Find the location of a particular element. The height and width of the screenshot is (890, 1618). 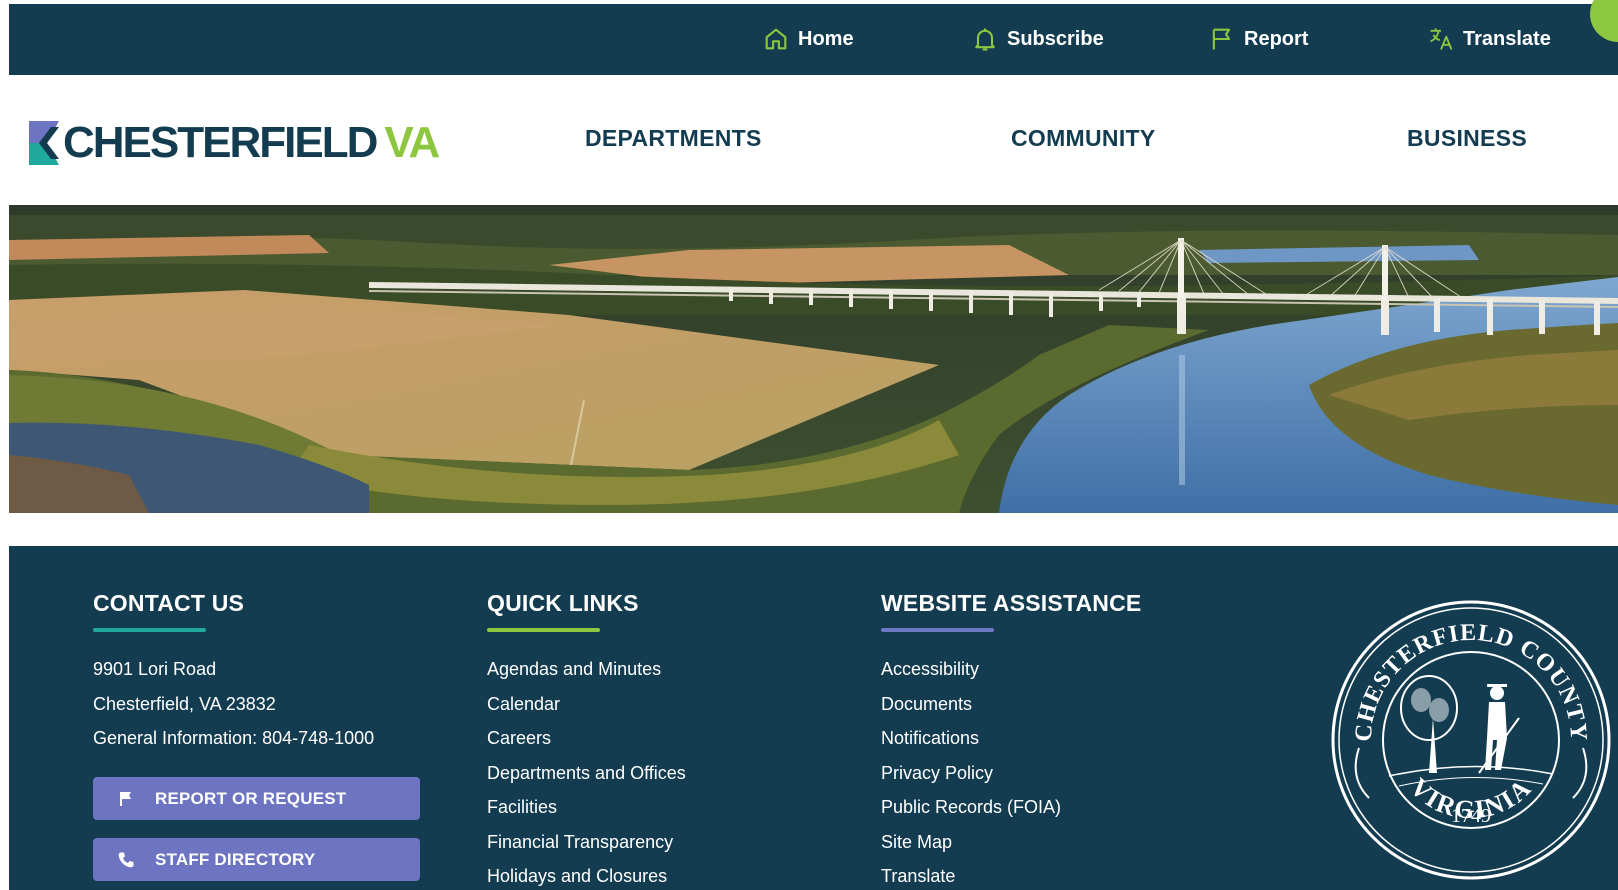

quick-link-item: Financial Transparency is located at coordinates (586, 842).